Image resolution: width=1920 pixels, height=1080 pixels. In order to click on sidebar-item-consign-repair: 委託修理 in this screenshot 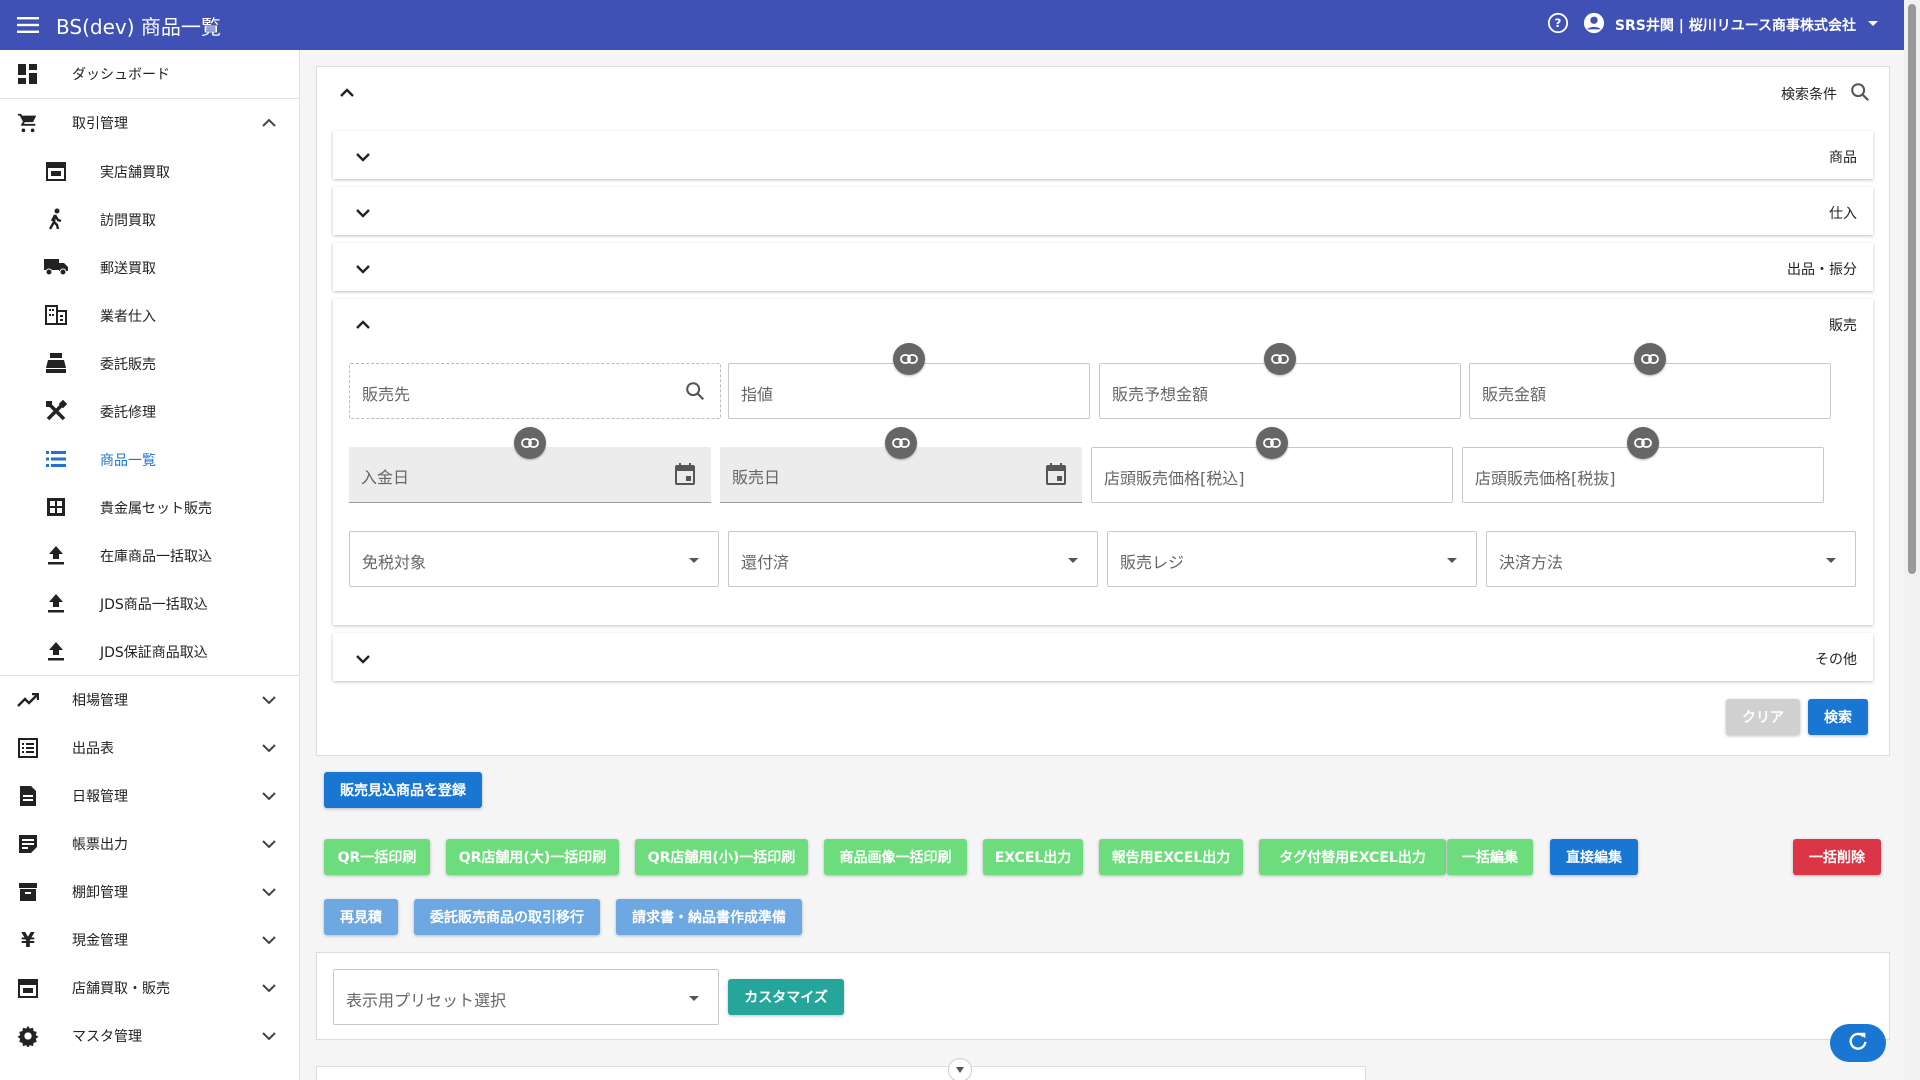, I will do `click(149, 411)`.